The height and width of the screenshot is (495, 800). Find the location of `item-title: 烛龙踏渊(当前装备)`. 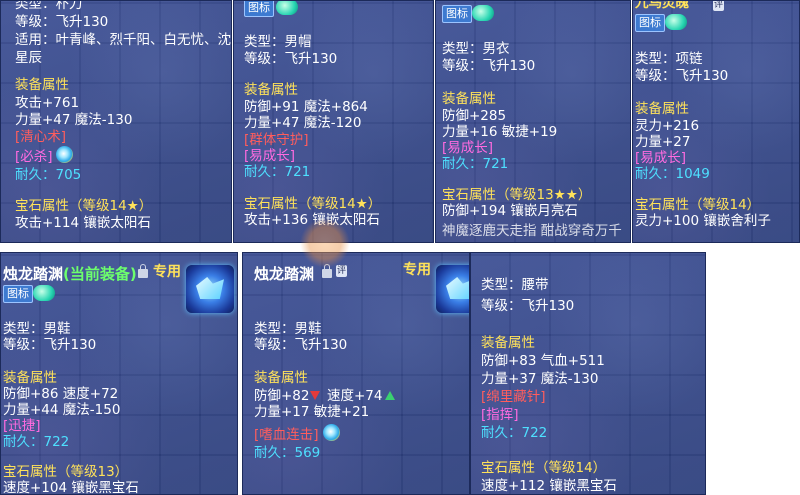

item-title: 烛龙踏渊(当前装备) is located at coordinates (70, 274).